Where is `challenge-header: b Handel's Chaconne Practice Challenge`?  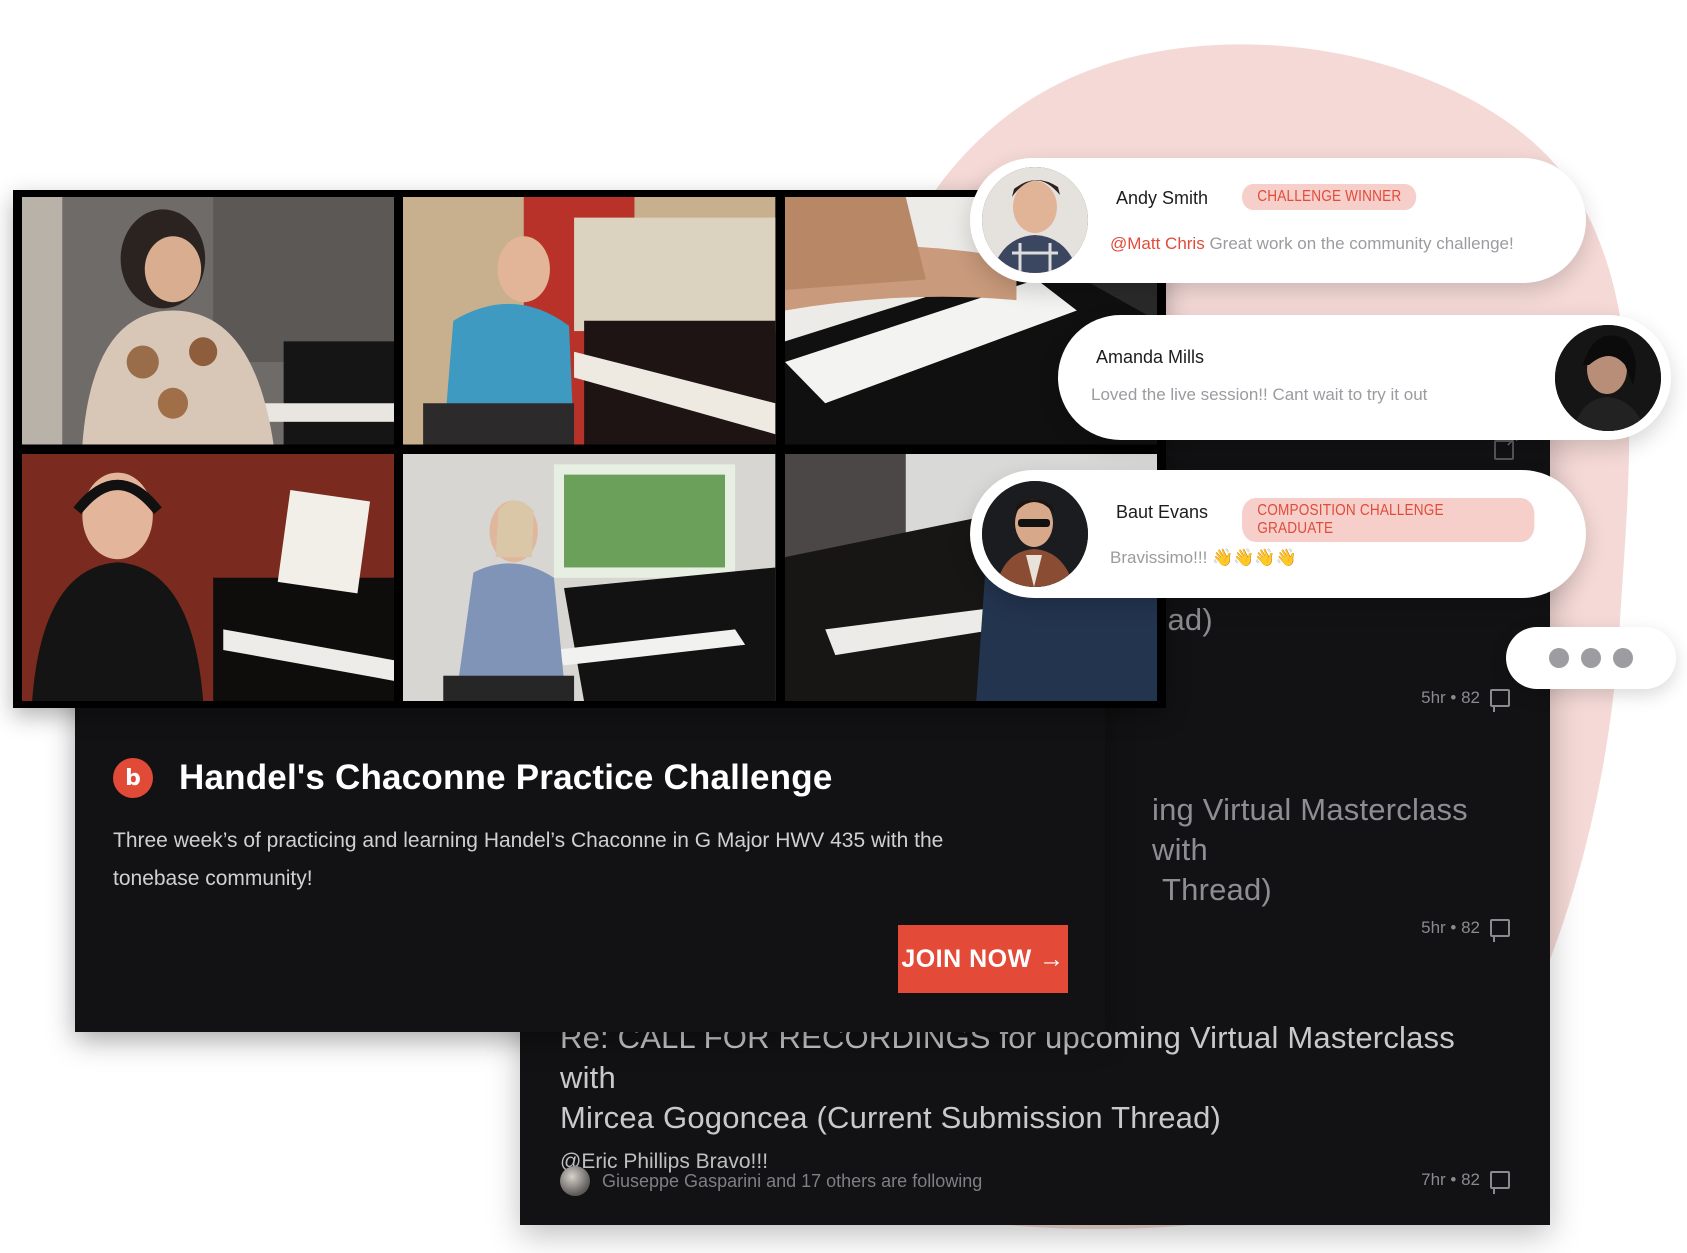 challenge-header: b Handel's Chaconne Practice Challenge is located at coordinates (473, 778).